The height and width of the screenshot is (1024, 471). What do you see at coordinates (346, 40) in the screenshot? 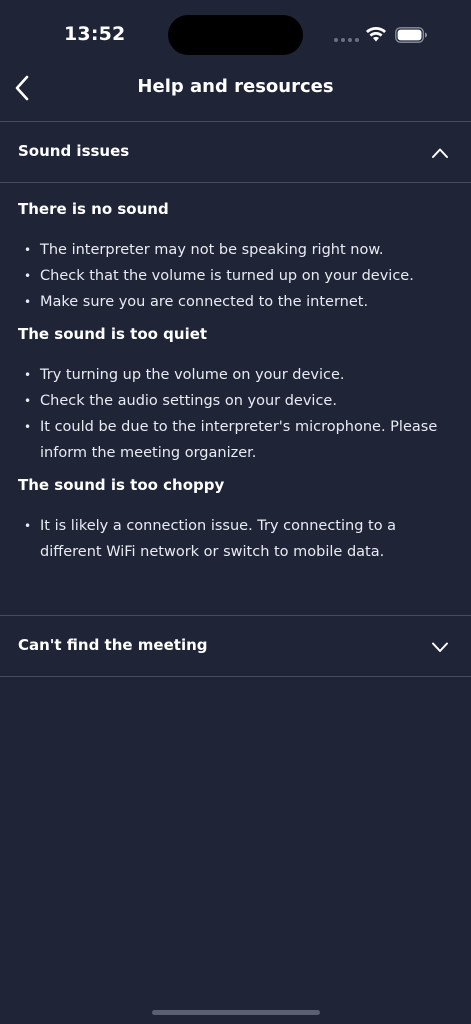
I see `cellular-signal-icon` at bounding box center [346, 40].